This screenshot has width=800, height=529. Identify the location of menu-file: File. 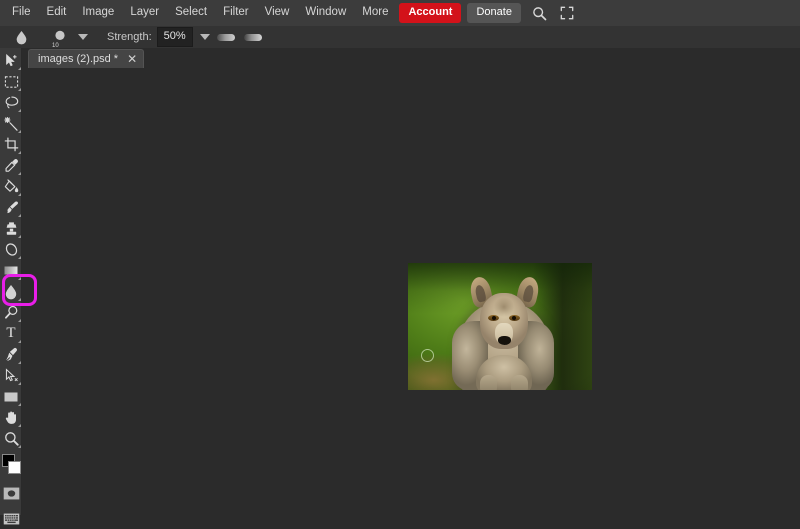
(21, 13).